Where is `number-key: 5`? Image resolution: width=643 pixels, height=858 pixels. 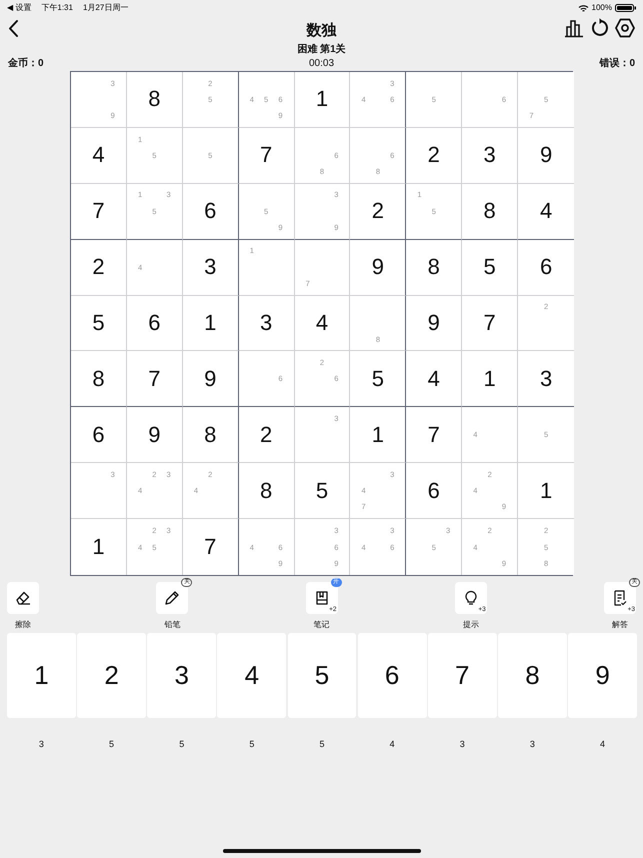
number-key: 5 is located at coordinates (322, 675).